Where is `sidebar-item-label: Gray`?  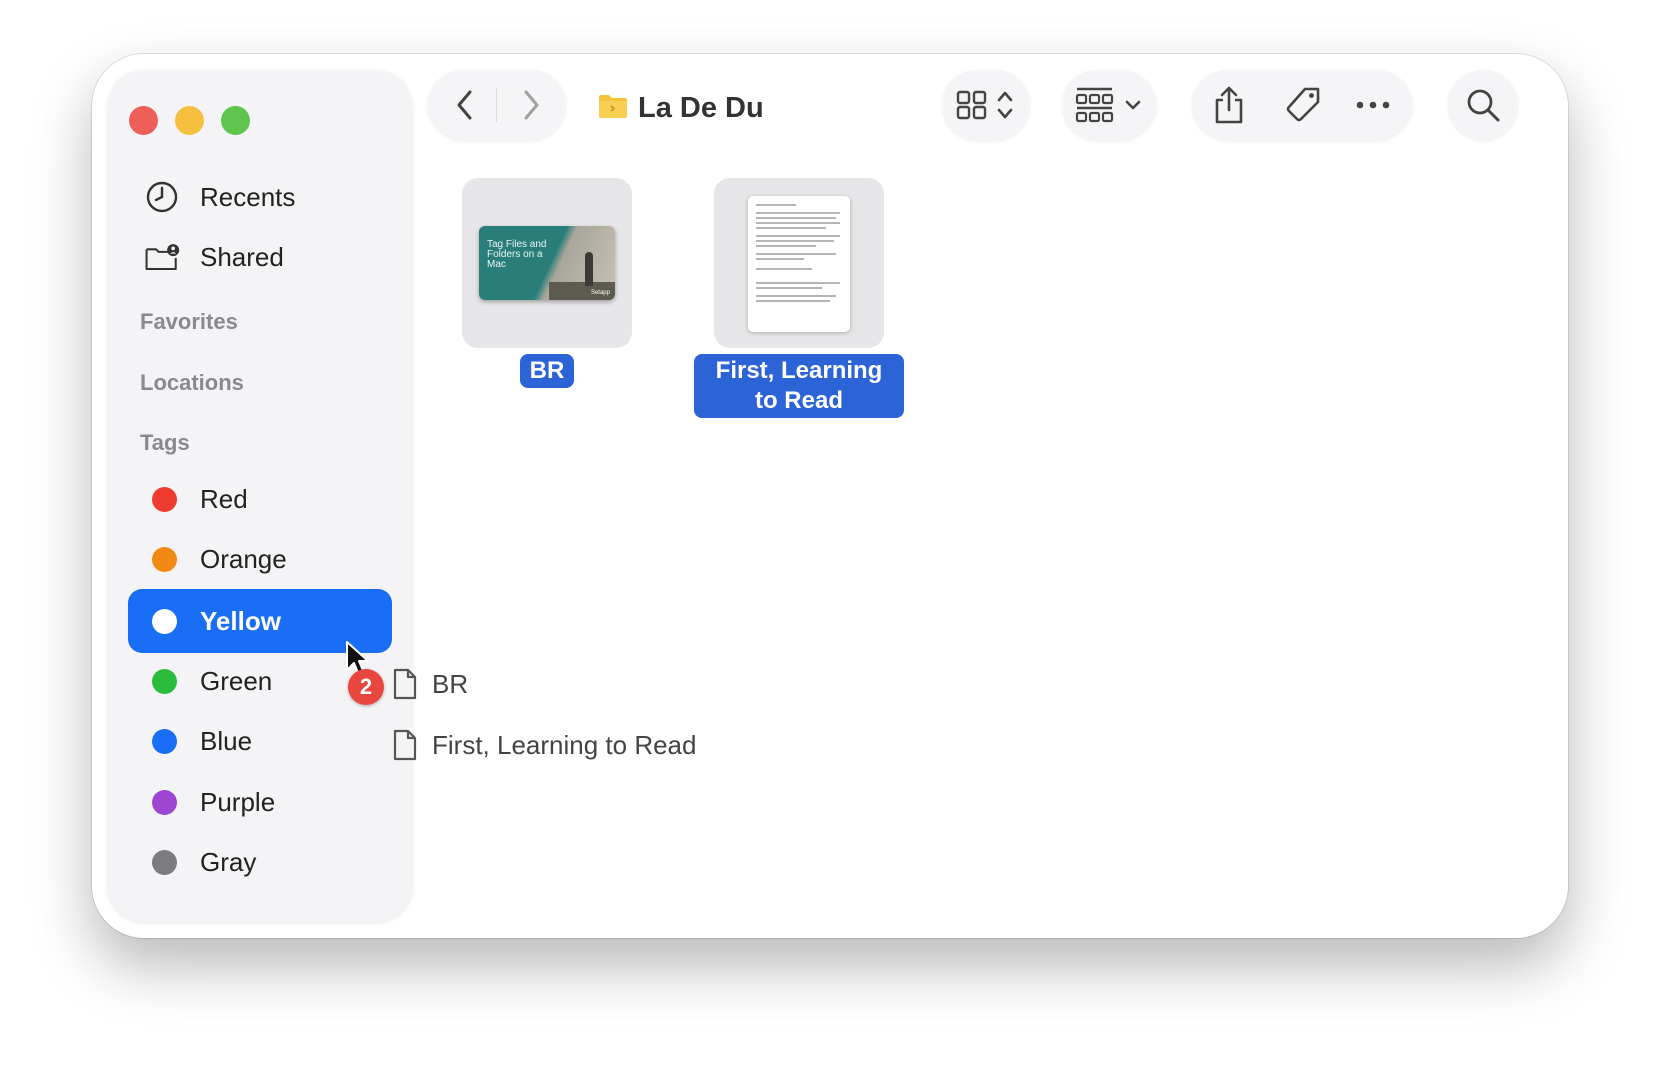 sidebar-item-label: Gray is located at coordinates (228, 861).